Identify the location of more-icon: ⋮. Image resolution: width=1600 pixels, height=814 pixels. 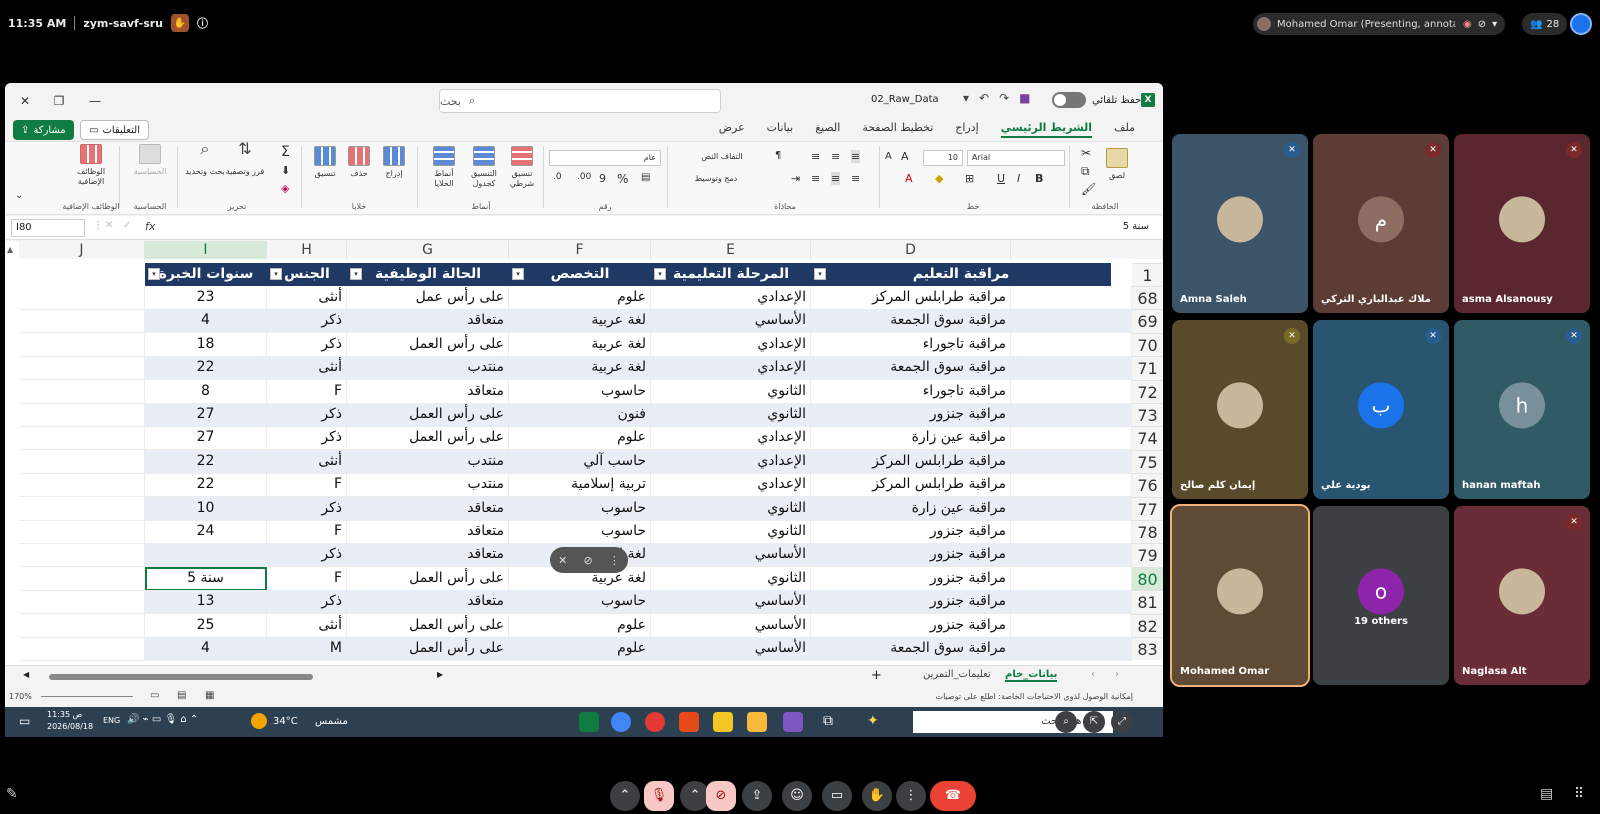
(98, 225).